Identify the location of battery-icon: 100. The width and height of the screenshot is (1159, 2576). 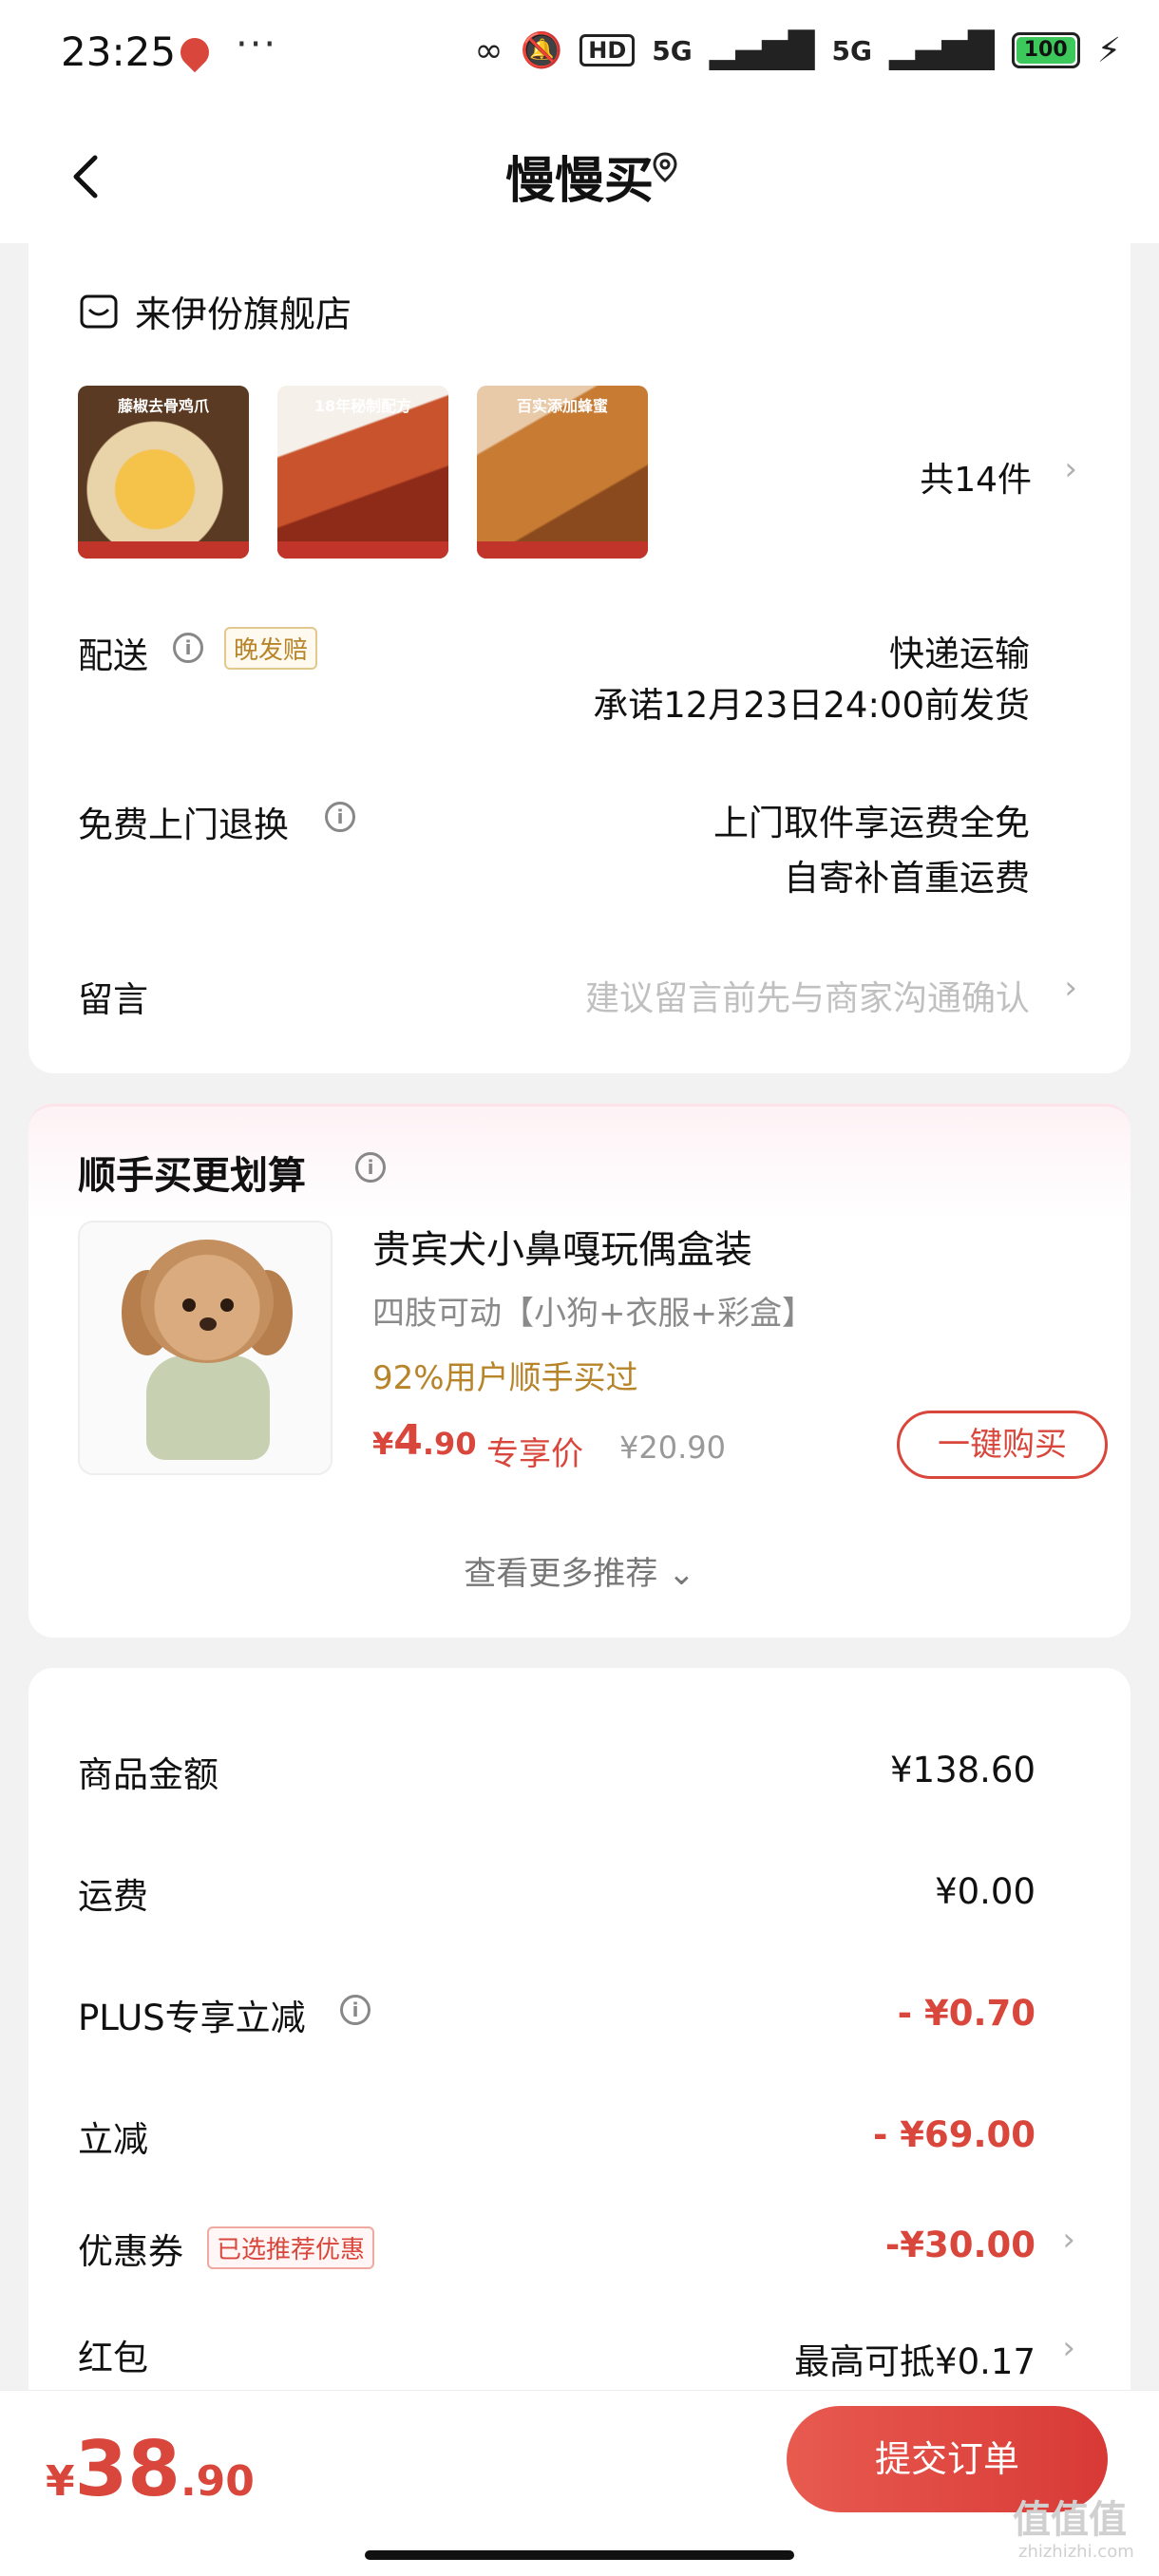
(1045, 50).